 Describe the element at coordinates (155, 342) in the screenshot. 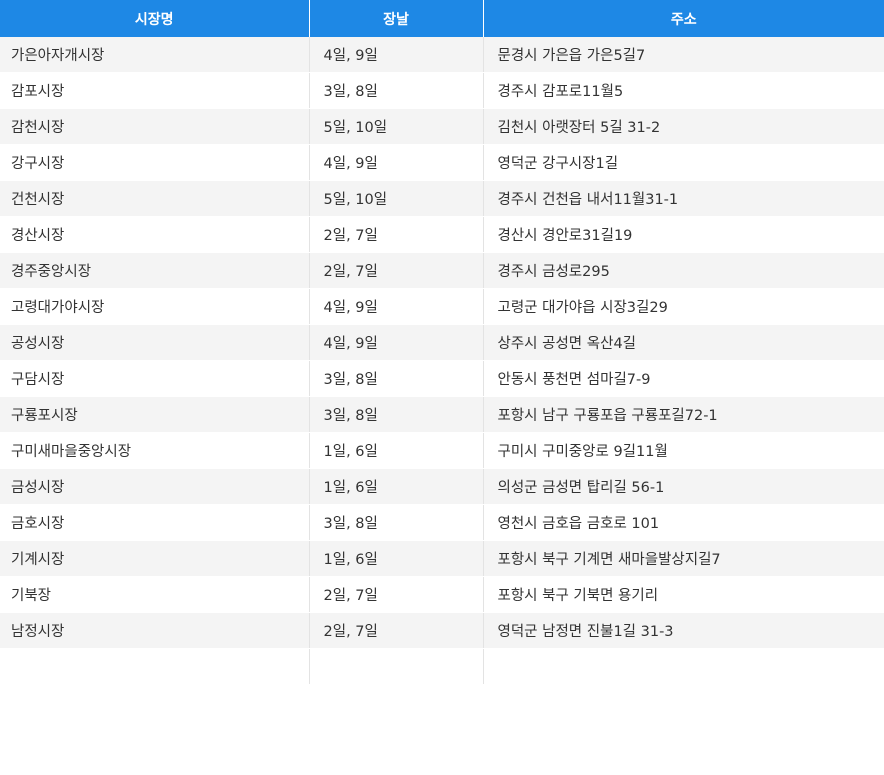

I see `cell-market-name: 공성시장` at that location.